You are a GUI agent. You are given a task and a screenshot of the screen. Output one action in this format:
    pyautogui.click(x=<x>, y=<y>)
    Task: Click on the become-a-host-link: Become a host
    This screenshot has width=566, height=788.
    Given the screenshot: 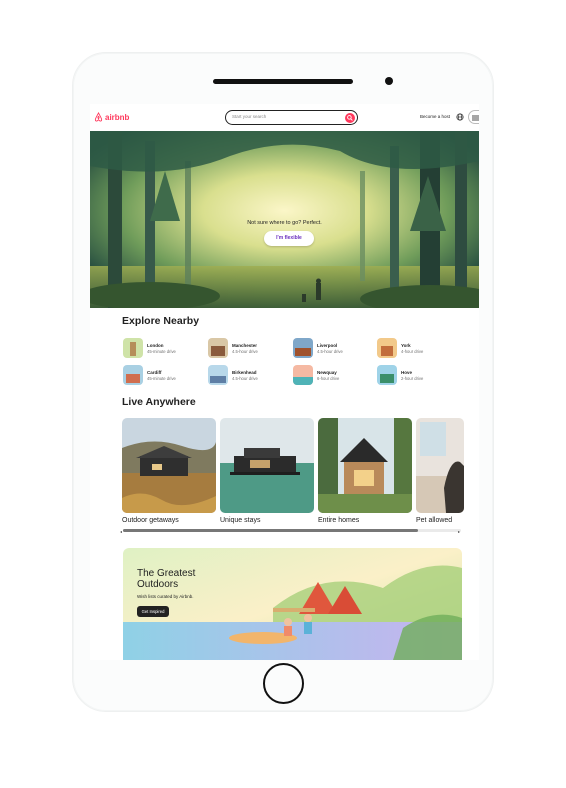 What is the action you would take?
    pyautogui.click(x=435, y=116)
    